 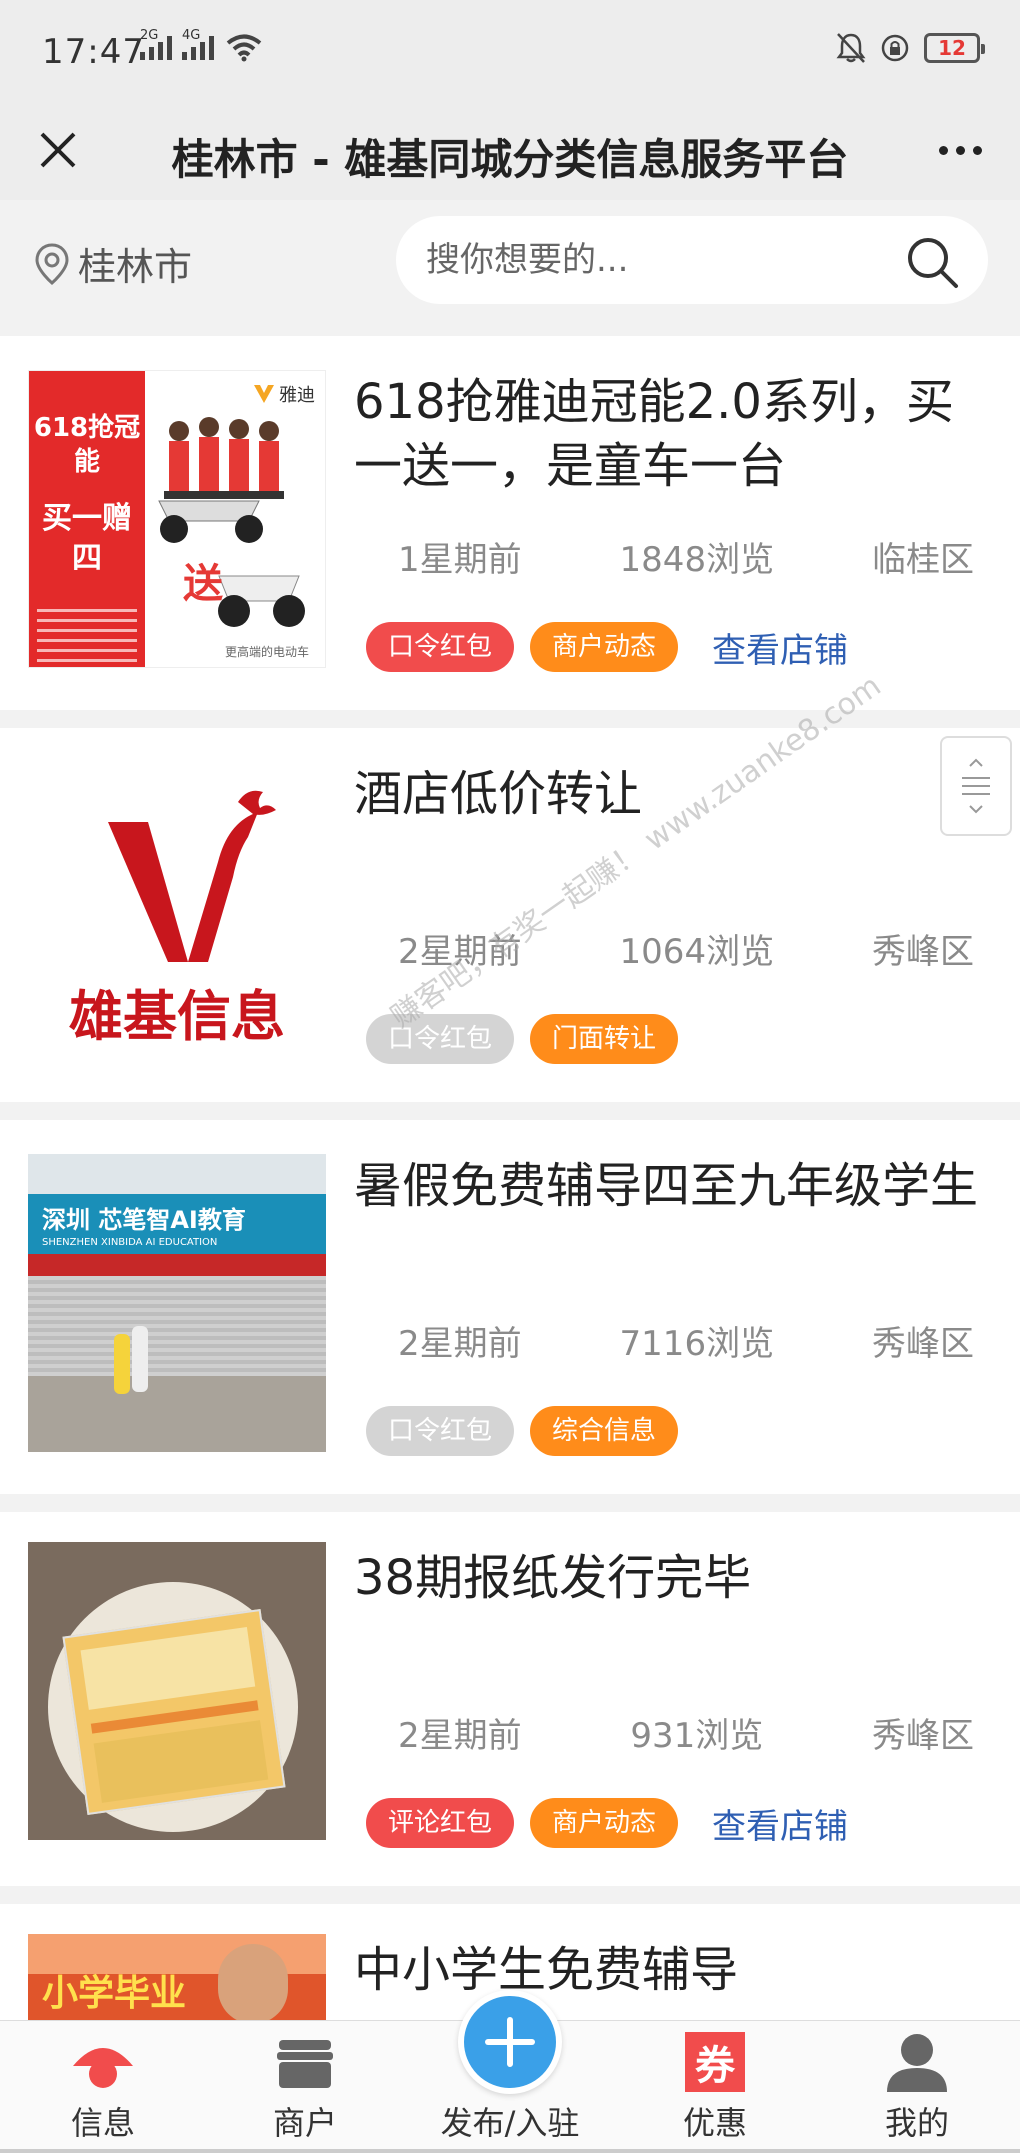 What do you see at coordinates (697, 1344) in the screenshot?
I see `post-views: 7116浏览` at bounding box center [697, 1344].